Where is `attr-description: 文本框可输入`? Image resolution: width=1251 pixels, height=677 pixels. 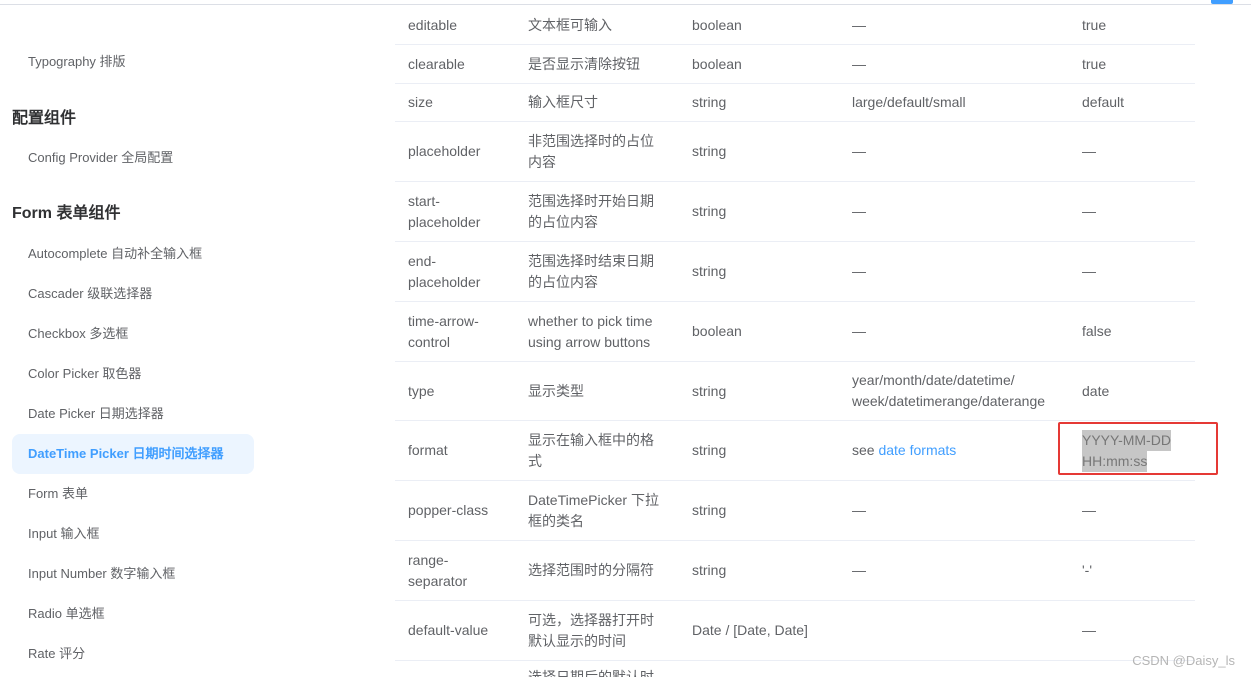 attr-description: 文本框可输入 is located at coordinates (570, 24).